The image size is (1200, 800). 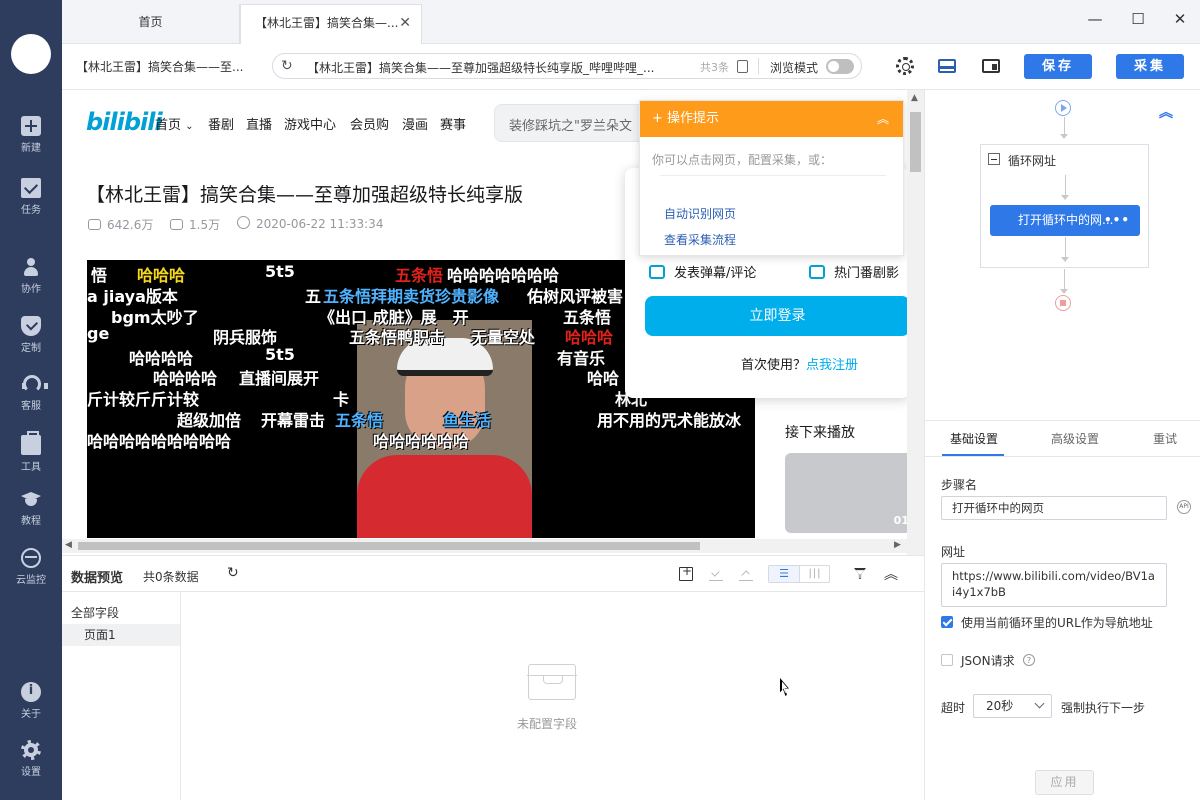 I want to click on list-view-icon: ☰, so click(x=784, y=574).